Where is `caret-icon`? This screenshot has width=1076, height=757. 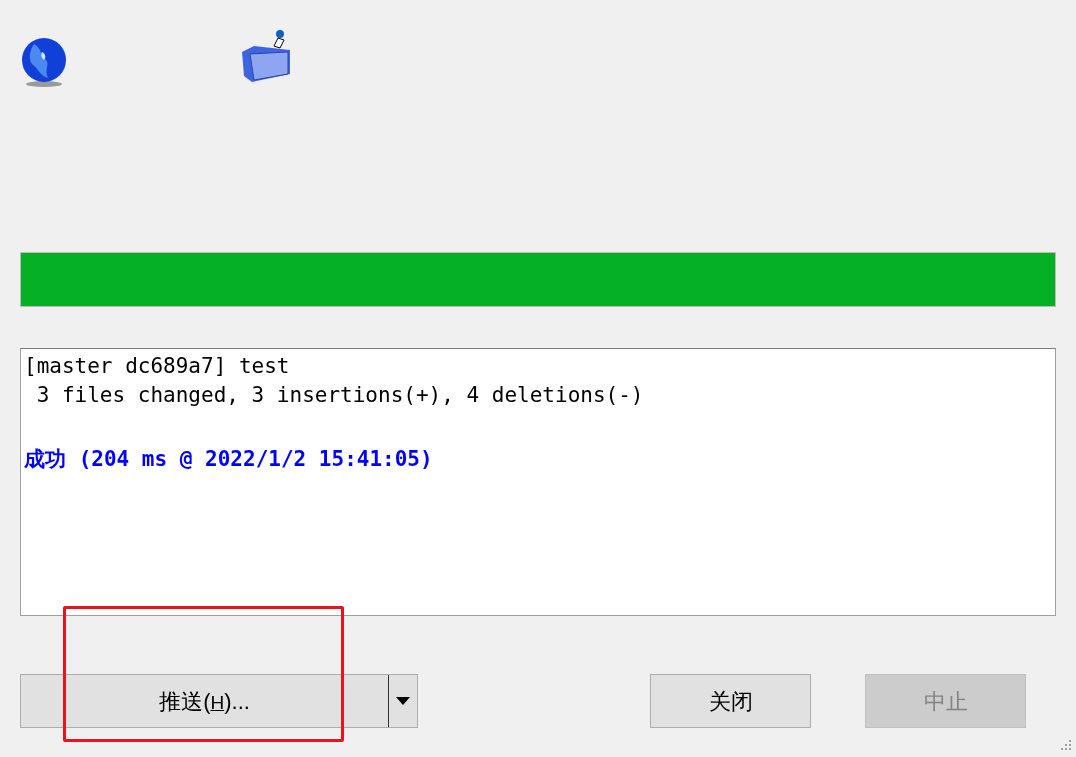
caret-icon is located at coordinates (403, 701).